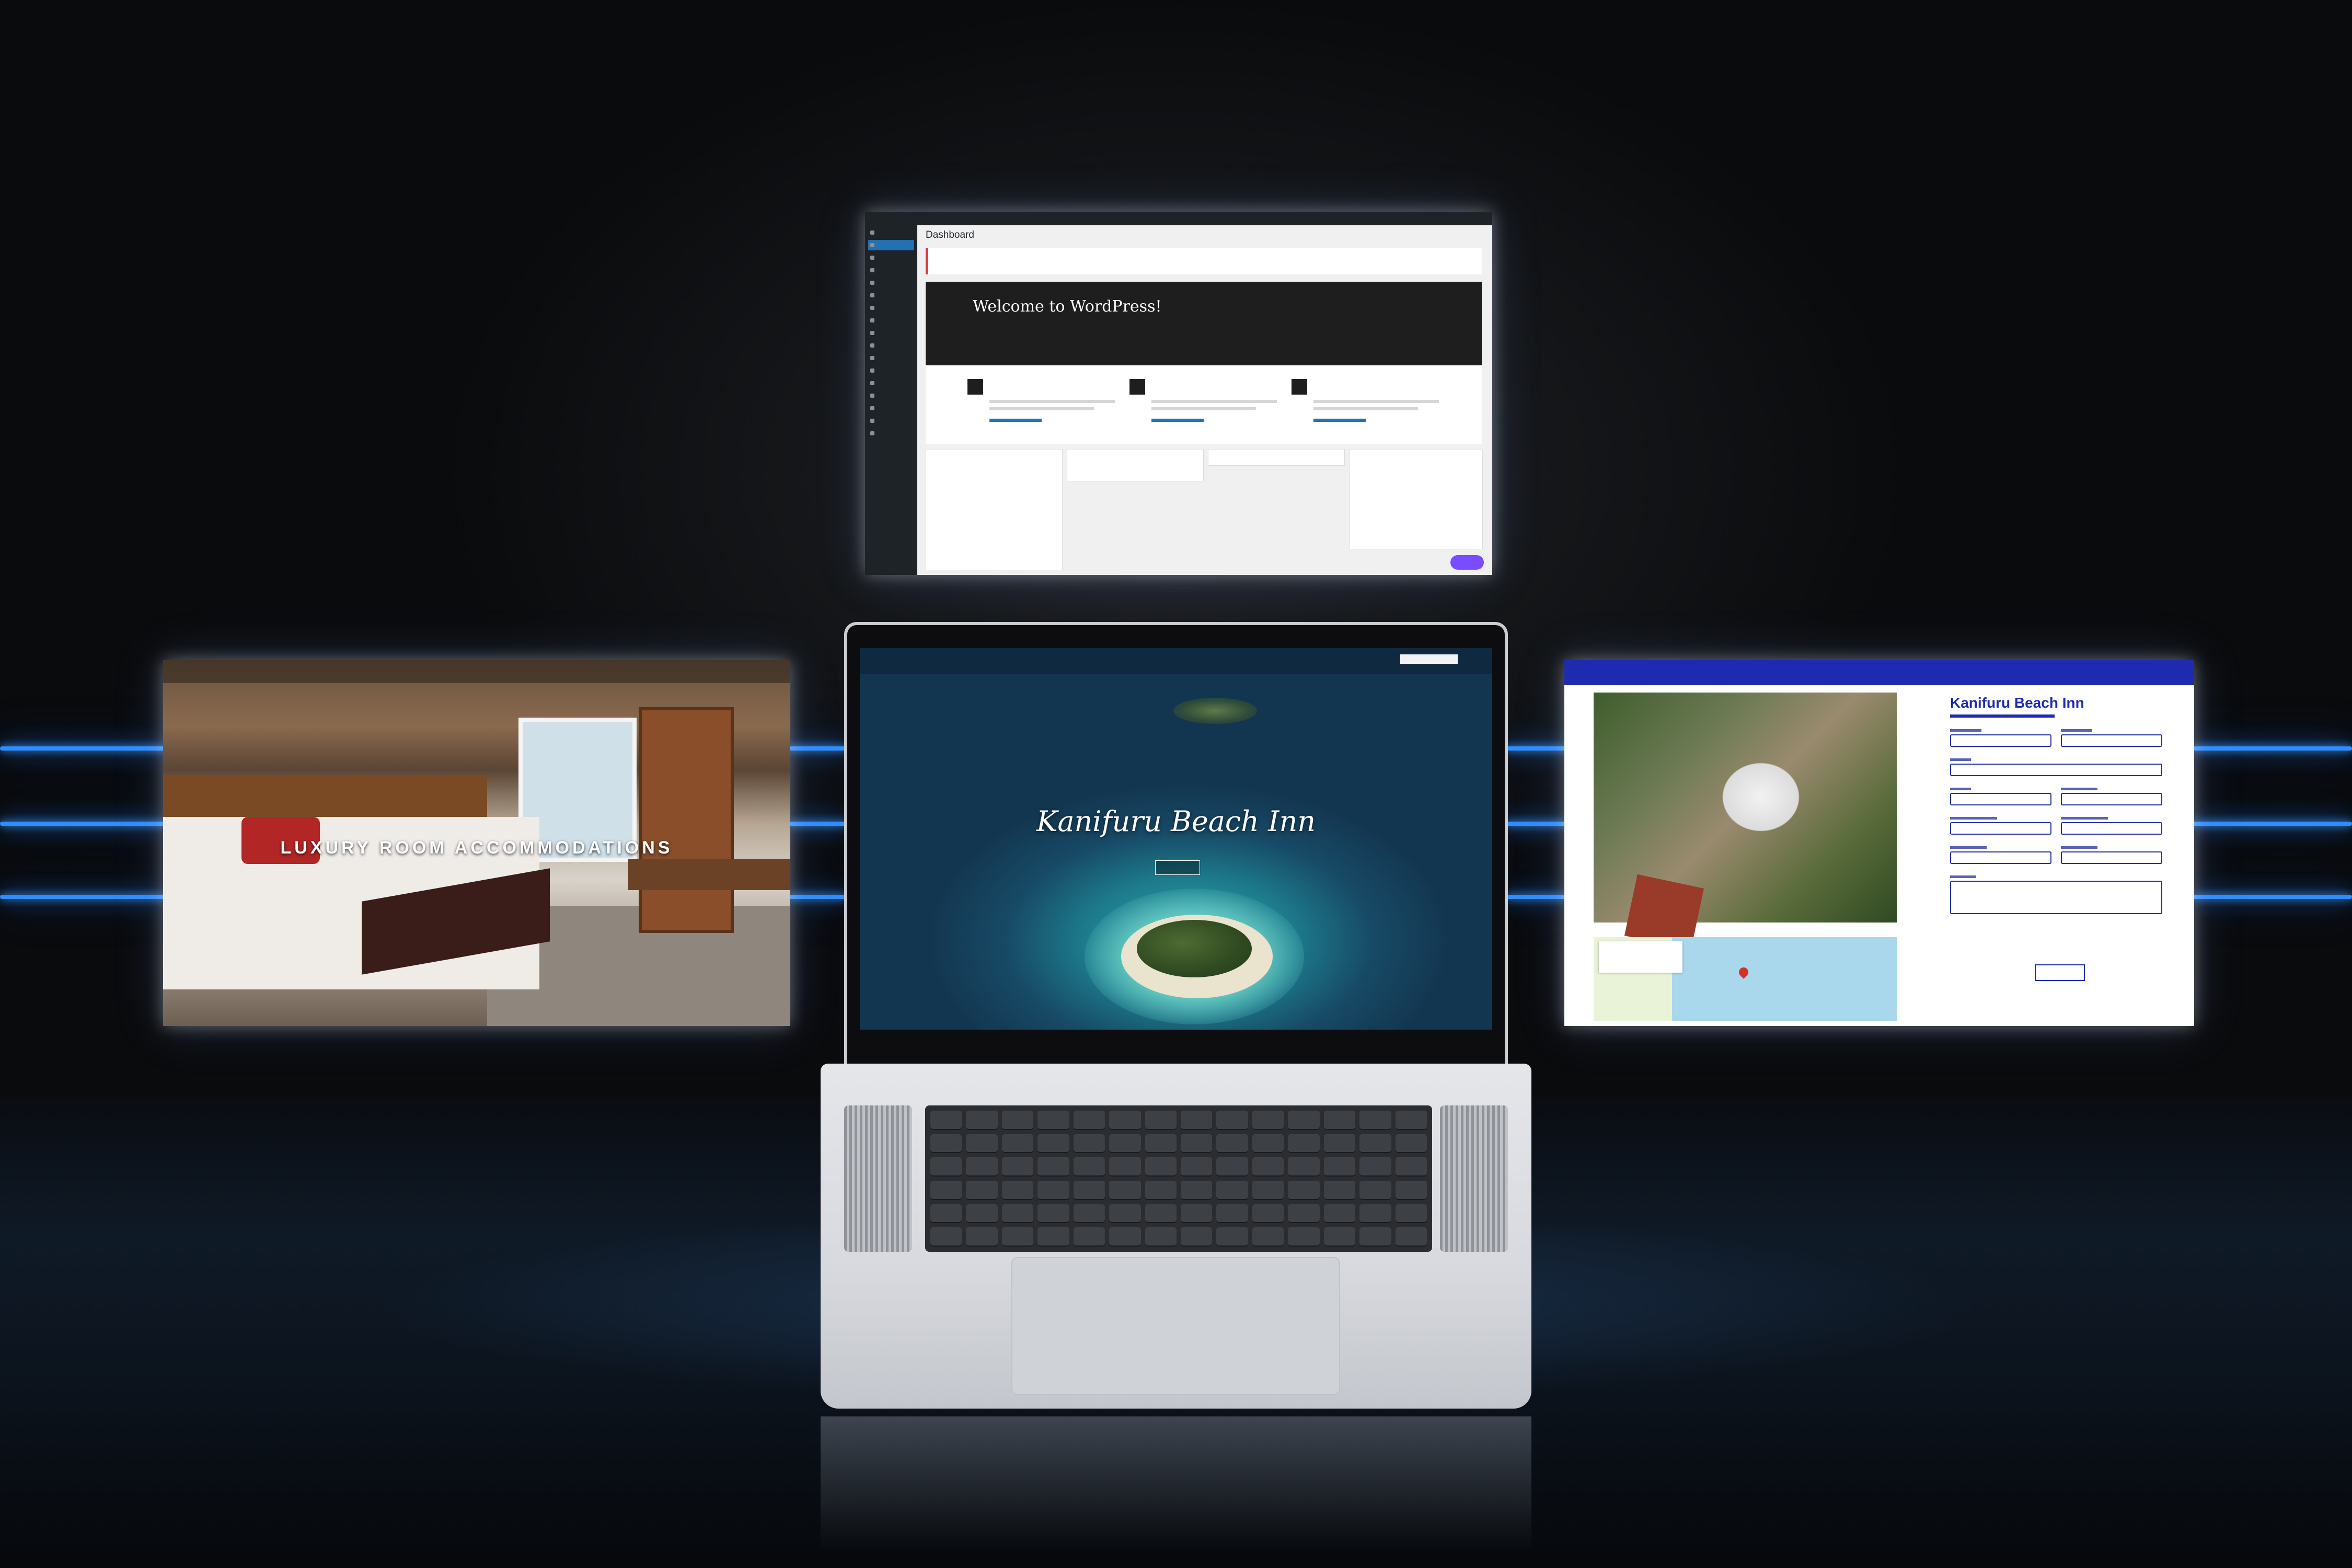  I want to click on bed-headboard, so click(325, 796).